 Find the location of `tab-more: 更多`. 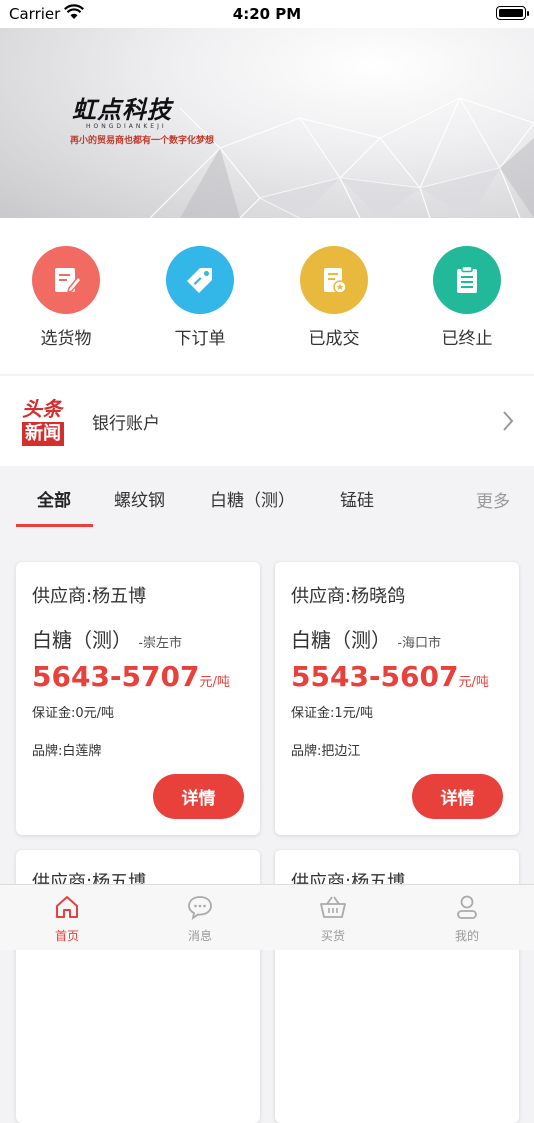

tab-more: 更多 is located at coordinates (493, 499).